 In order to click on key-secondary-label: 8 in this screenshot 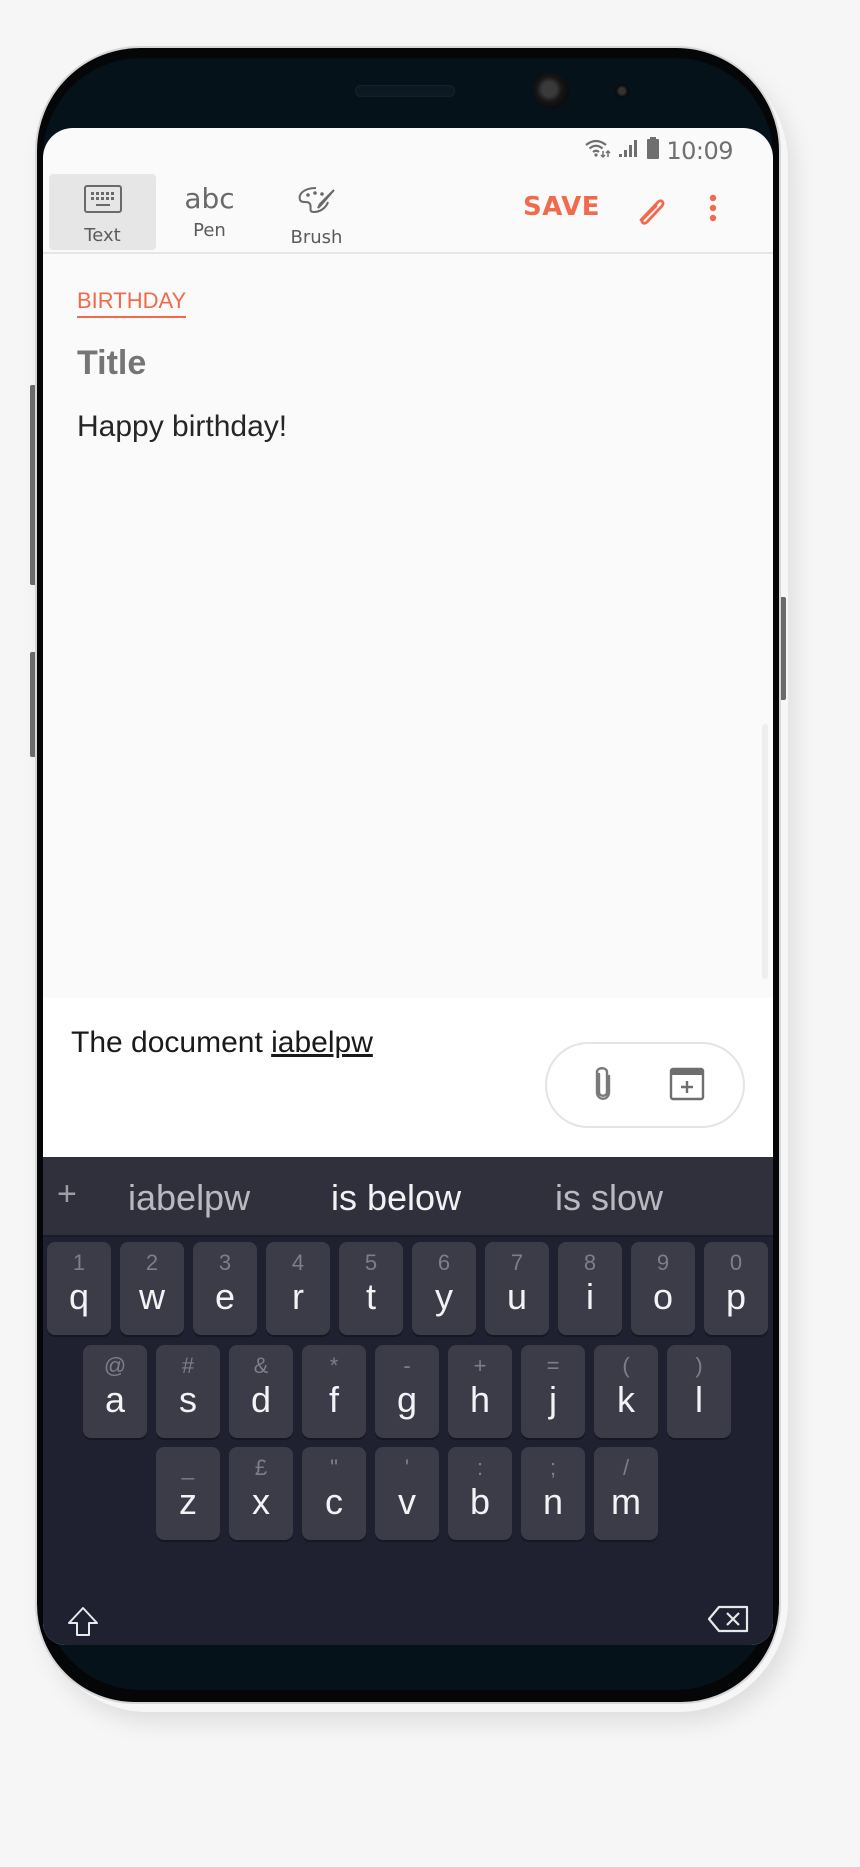, I will do `click(590, 1262)`.